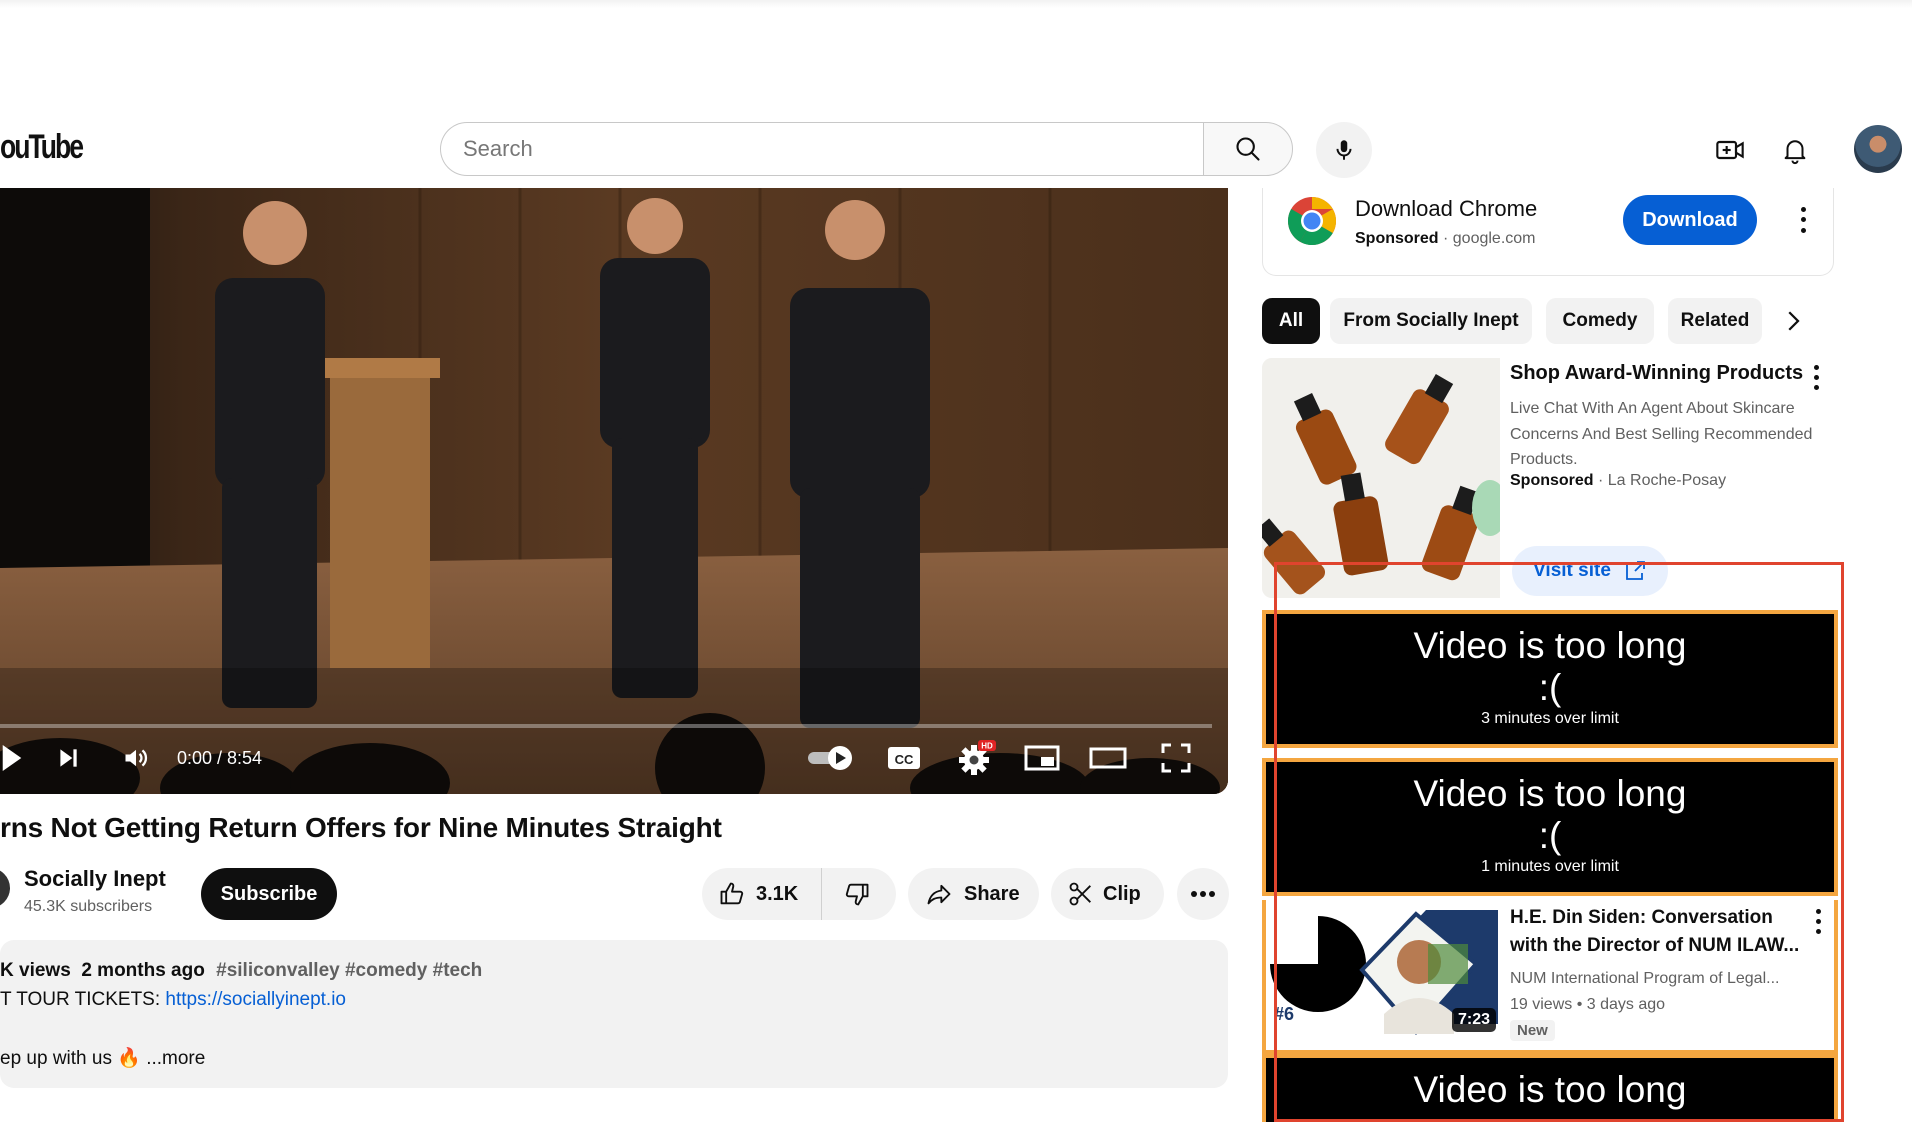  I want to click on tour-tickets-text: T TOUR TICKETS:, so click(83, 999).